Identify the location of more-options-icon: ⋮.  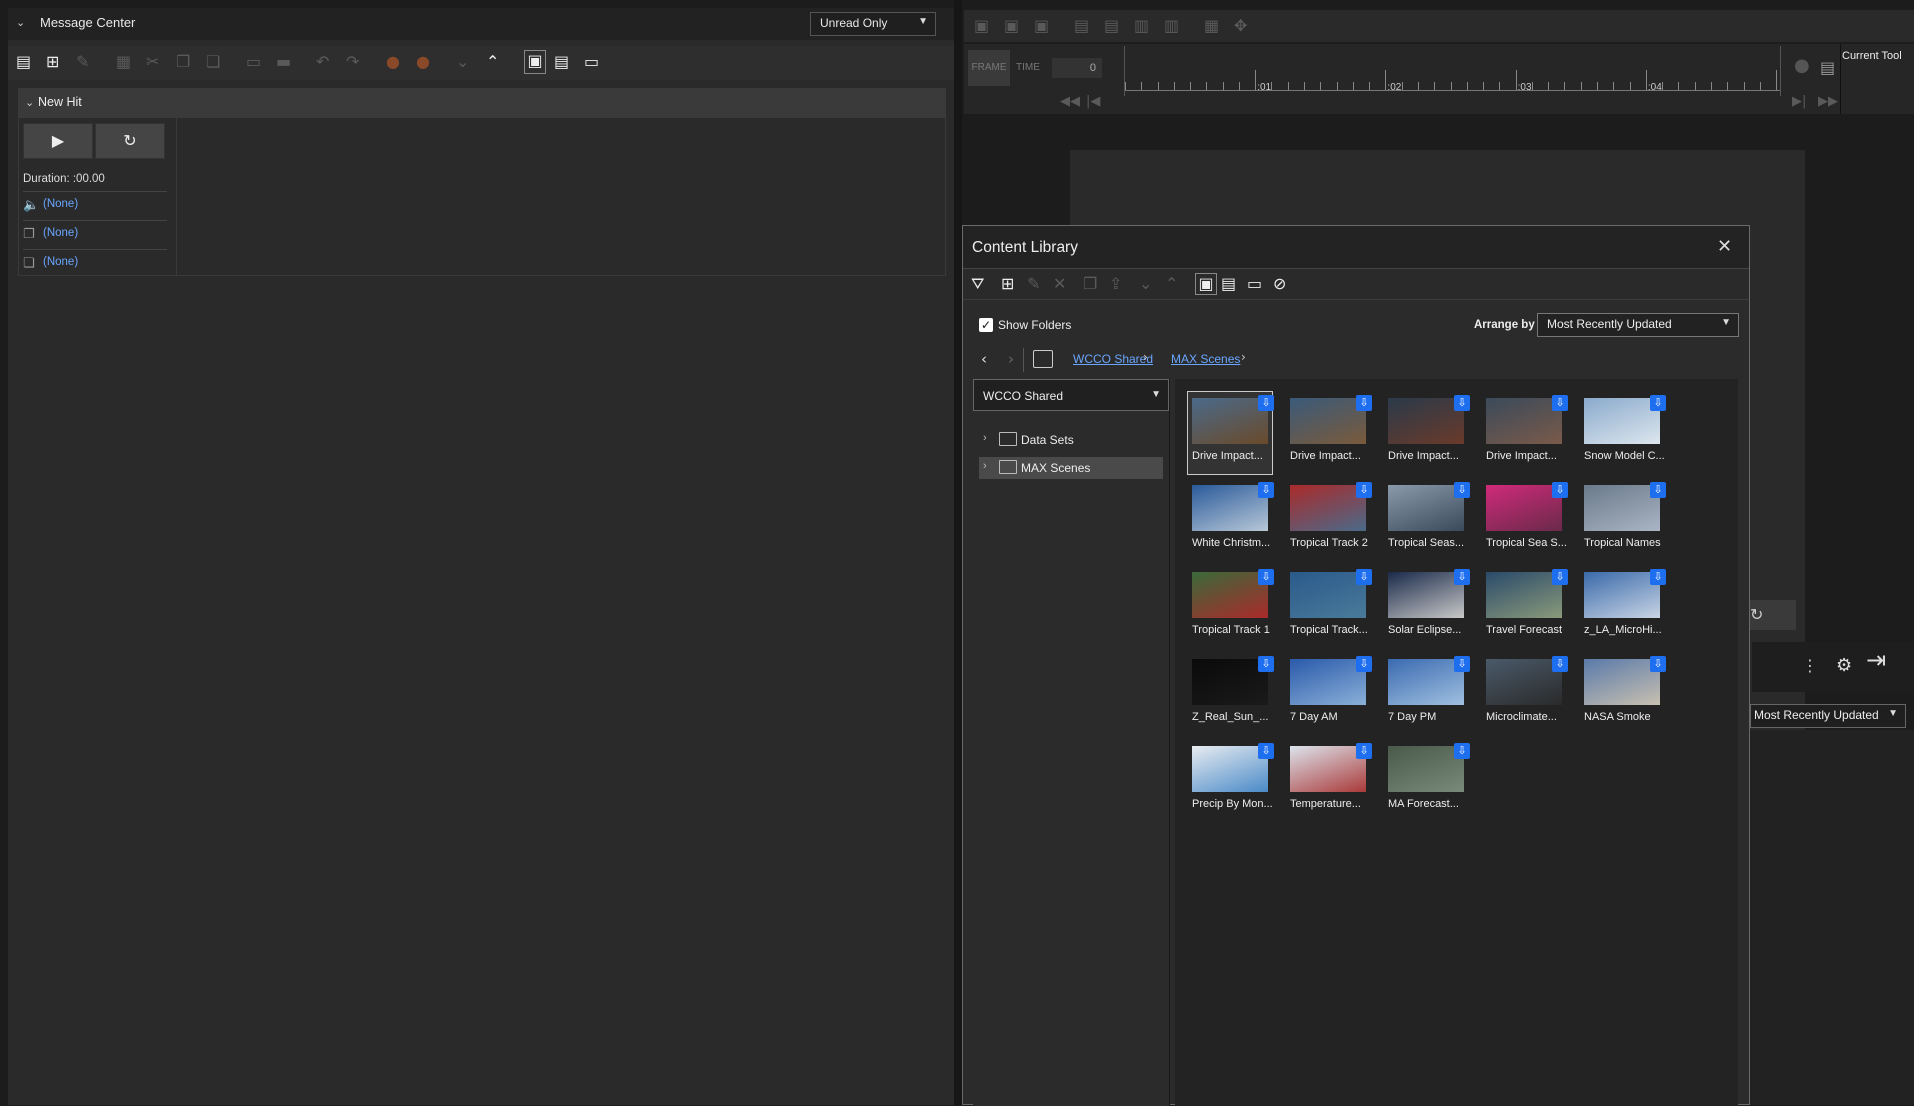
(1810, 666).